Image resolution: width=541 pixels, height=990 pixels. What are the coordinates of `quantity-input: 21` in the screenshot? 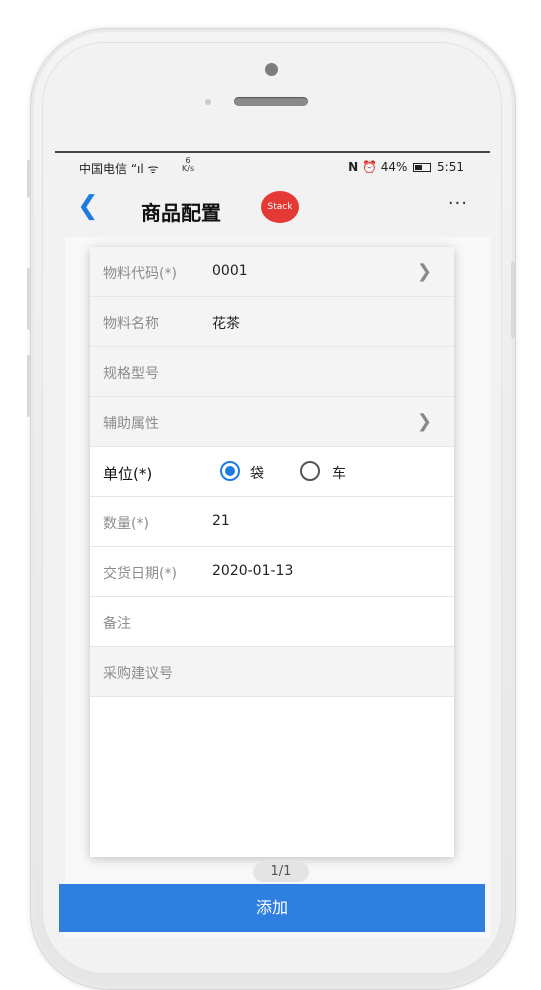 It's located at (221, 521).